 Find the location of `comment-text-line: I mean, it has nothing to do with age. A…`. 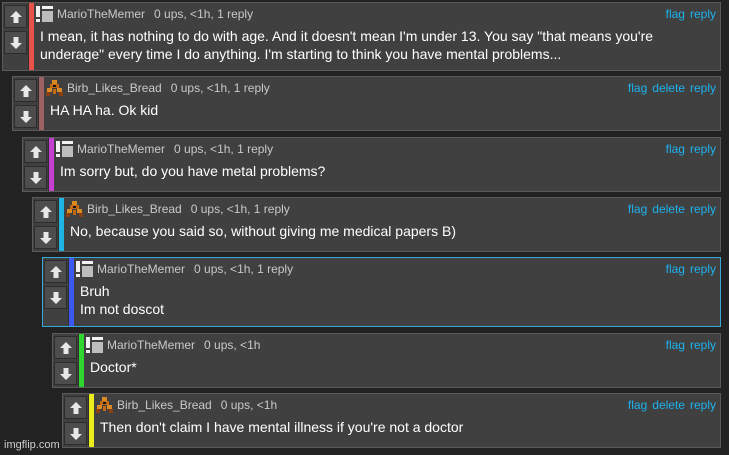

comment-text-line: I mean, it has nothing to do with age. A… is located at coordinates (347, 36).